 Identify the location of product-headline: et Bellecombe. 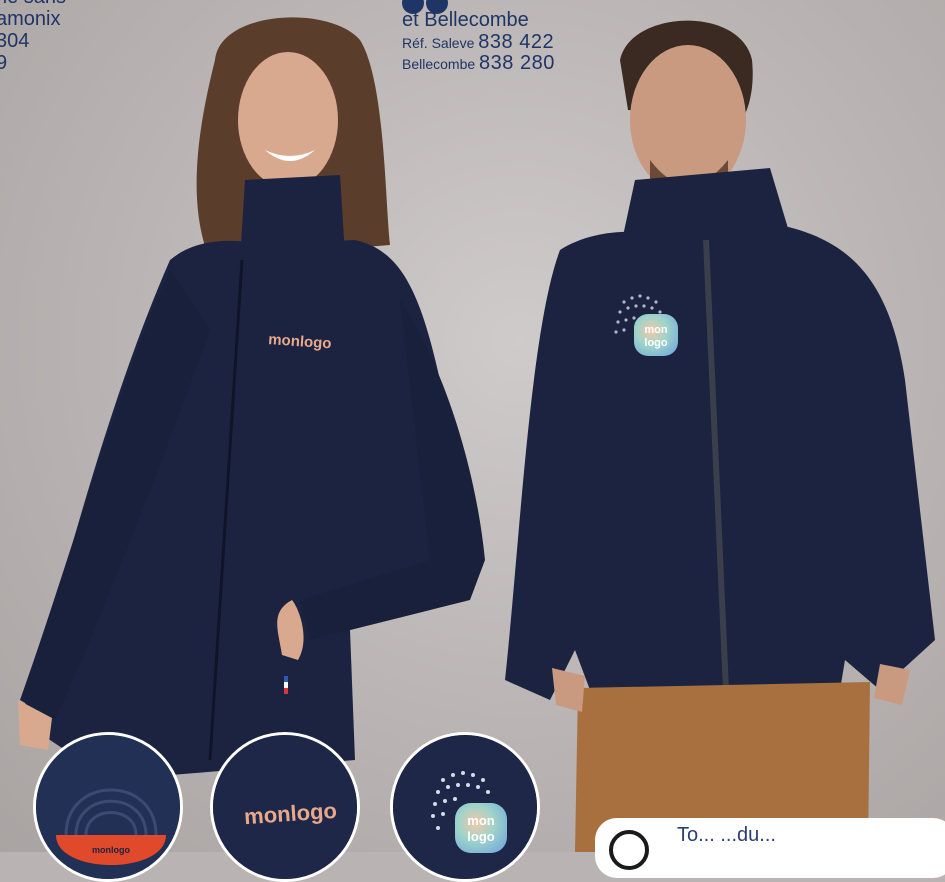
(465, 20).